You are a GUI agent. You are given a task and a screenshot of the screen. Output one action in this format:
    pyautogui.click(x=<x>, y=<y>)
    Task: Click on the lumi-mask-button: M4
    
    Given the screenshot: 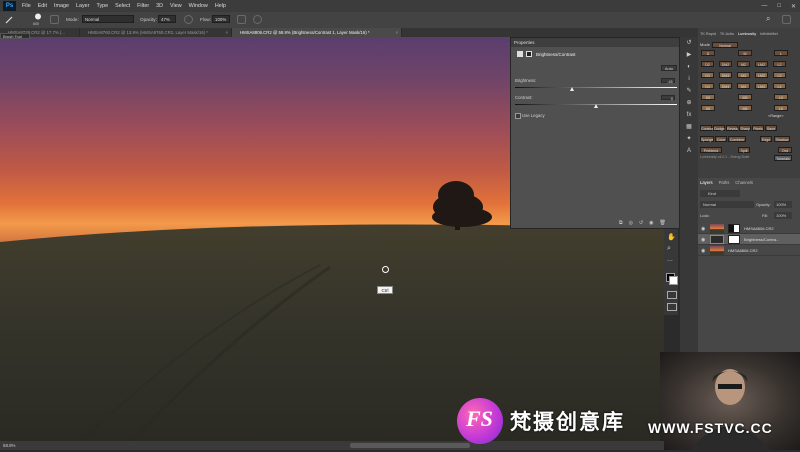 What is the action you would take?
    pyautogui.click(x=743, y=86)
    